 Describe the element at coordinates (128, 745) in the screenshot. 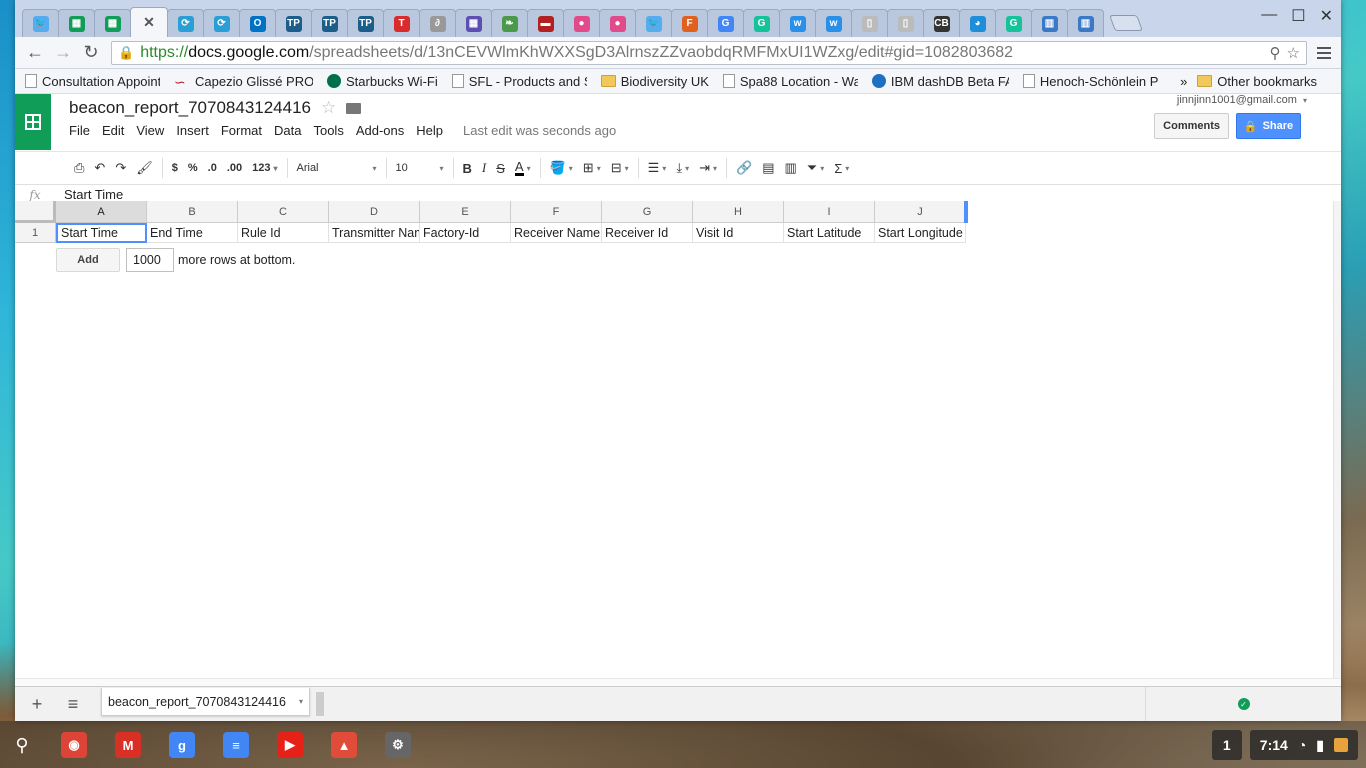

I see `shelf-app: M` at that location.